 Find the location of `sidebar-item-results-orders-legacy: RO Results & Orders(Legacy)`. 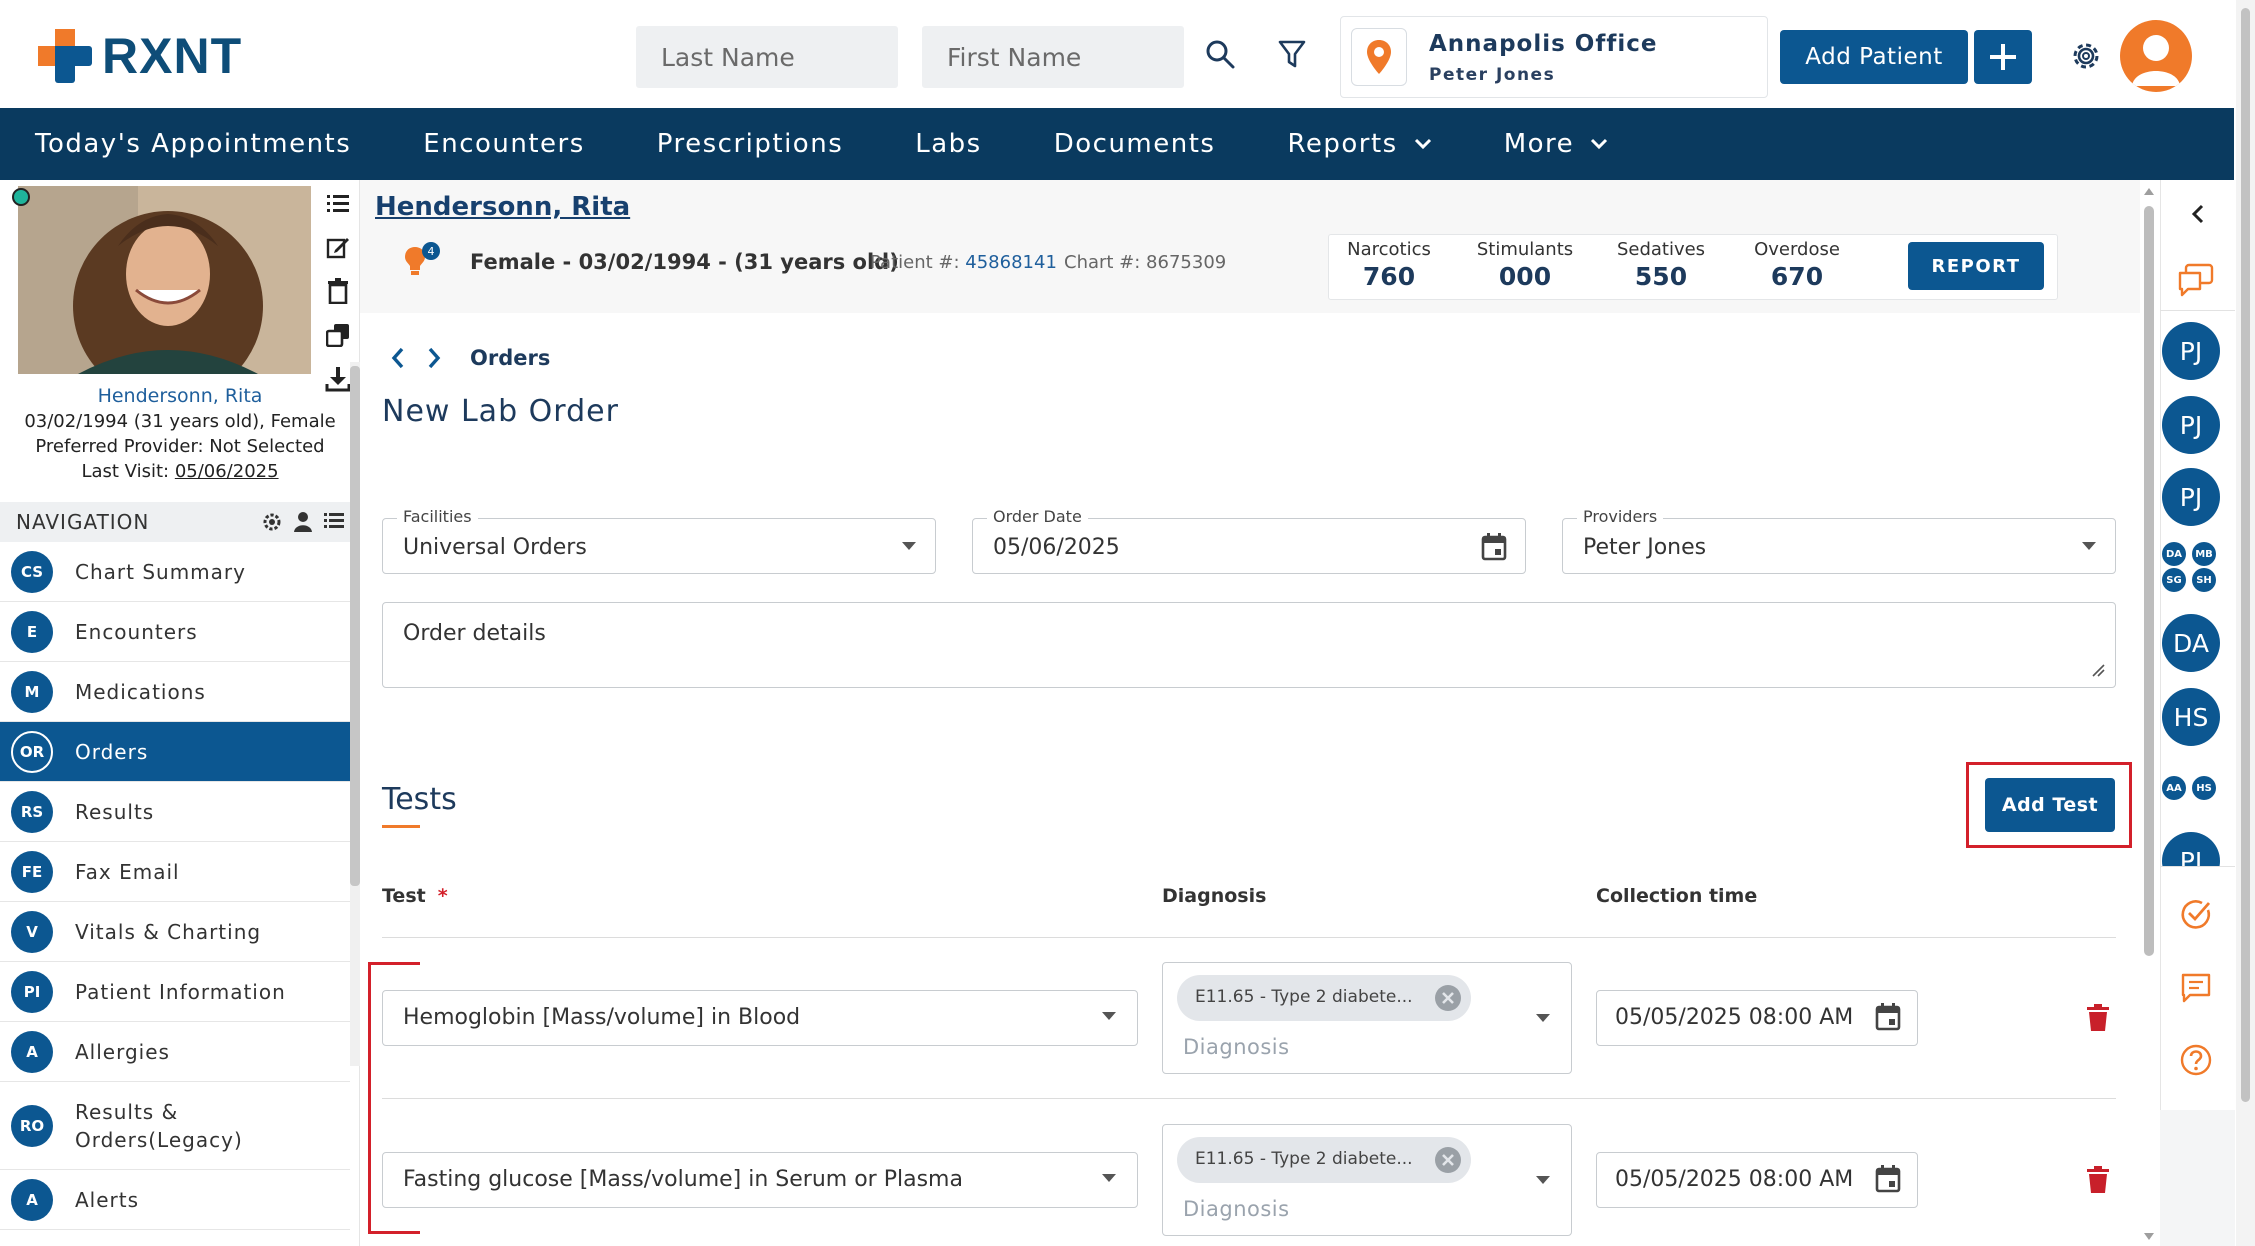

sidebar-item-results-orders-legacy: RO Results & Orders(Legacy) is located at coordinates (175, 1126).